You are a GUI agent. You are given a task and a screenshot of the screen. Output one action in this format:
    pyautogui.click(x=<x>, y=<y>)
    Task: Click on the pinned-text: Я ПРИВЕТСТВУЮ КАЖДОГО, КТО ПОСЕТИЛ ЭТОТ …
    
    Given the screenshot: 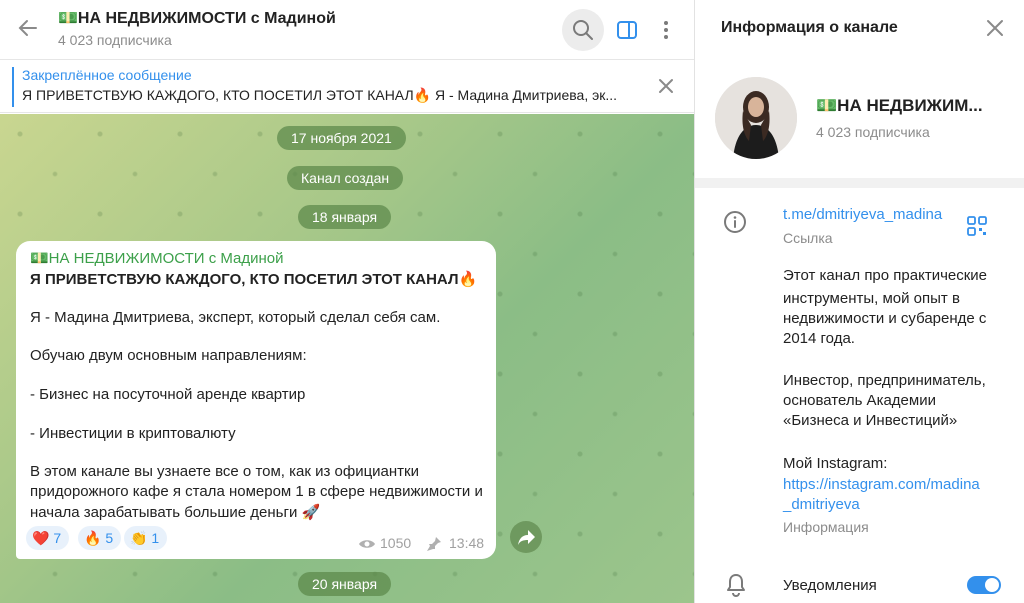 What is the action you would take?
    pyautogui.click(x=320, y=95)
    